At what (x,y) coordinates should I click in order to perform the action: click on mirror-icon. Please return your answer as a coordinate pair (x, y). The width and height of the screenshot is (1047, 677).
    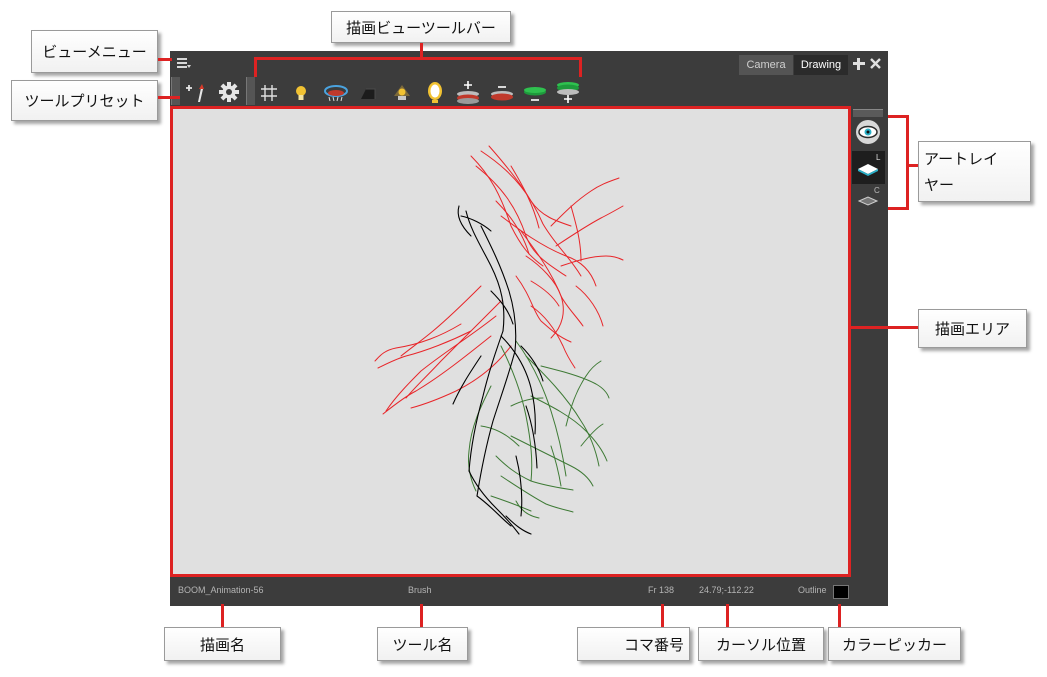
    Looking at the image, I should click on (435, 92).